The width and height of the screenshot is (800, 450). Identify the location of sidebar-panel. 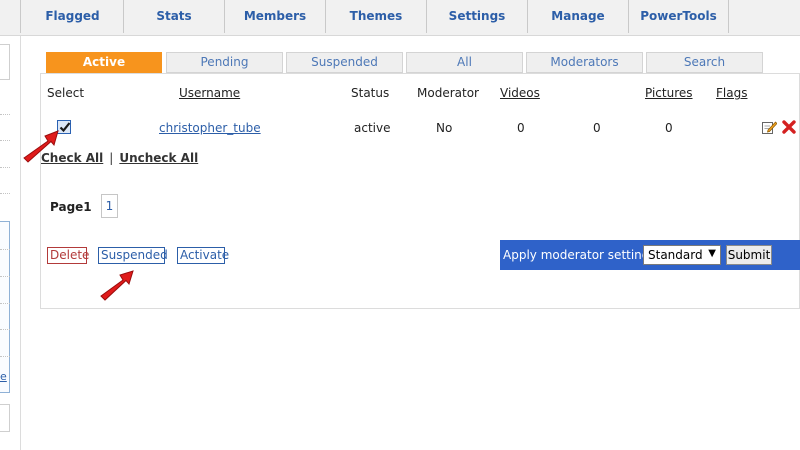
(5, 307).